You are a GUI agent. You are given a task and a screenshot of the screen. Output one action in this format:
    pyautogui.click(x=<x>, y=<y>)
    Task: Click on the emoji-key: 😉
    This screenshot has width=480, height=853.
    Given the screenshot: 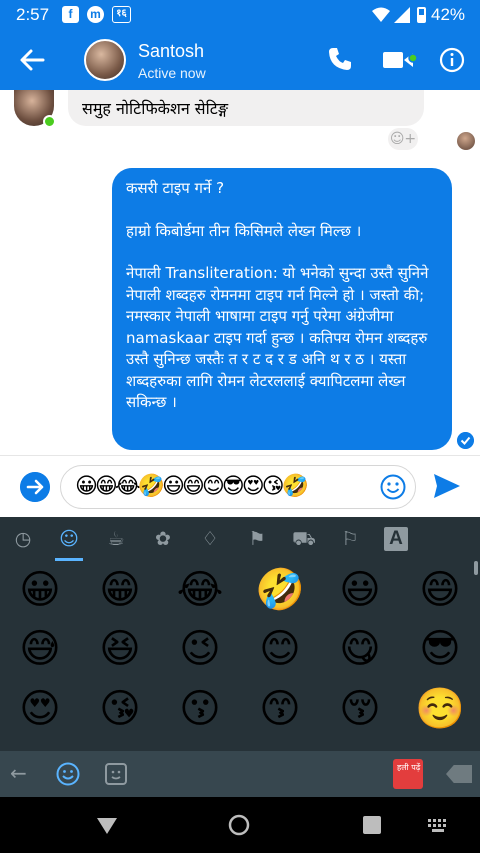 What is the action you would take?
    pyautogui.click(x=200, y=649)
    